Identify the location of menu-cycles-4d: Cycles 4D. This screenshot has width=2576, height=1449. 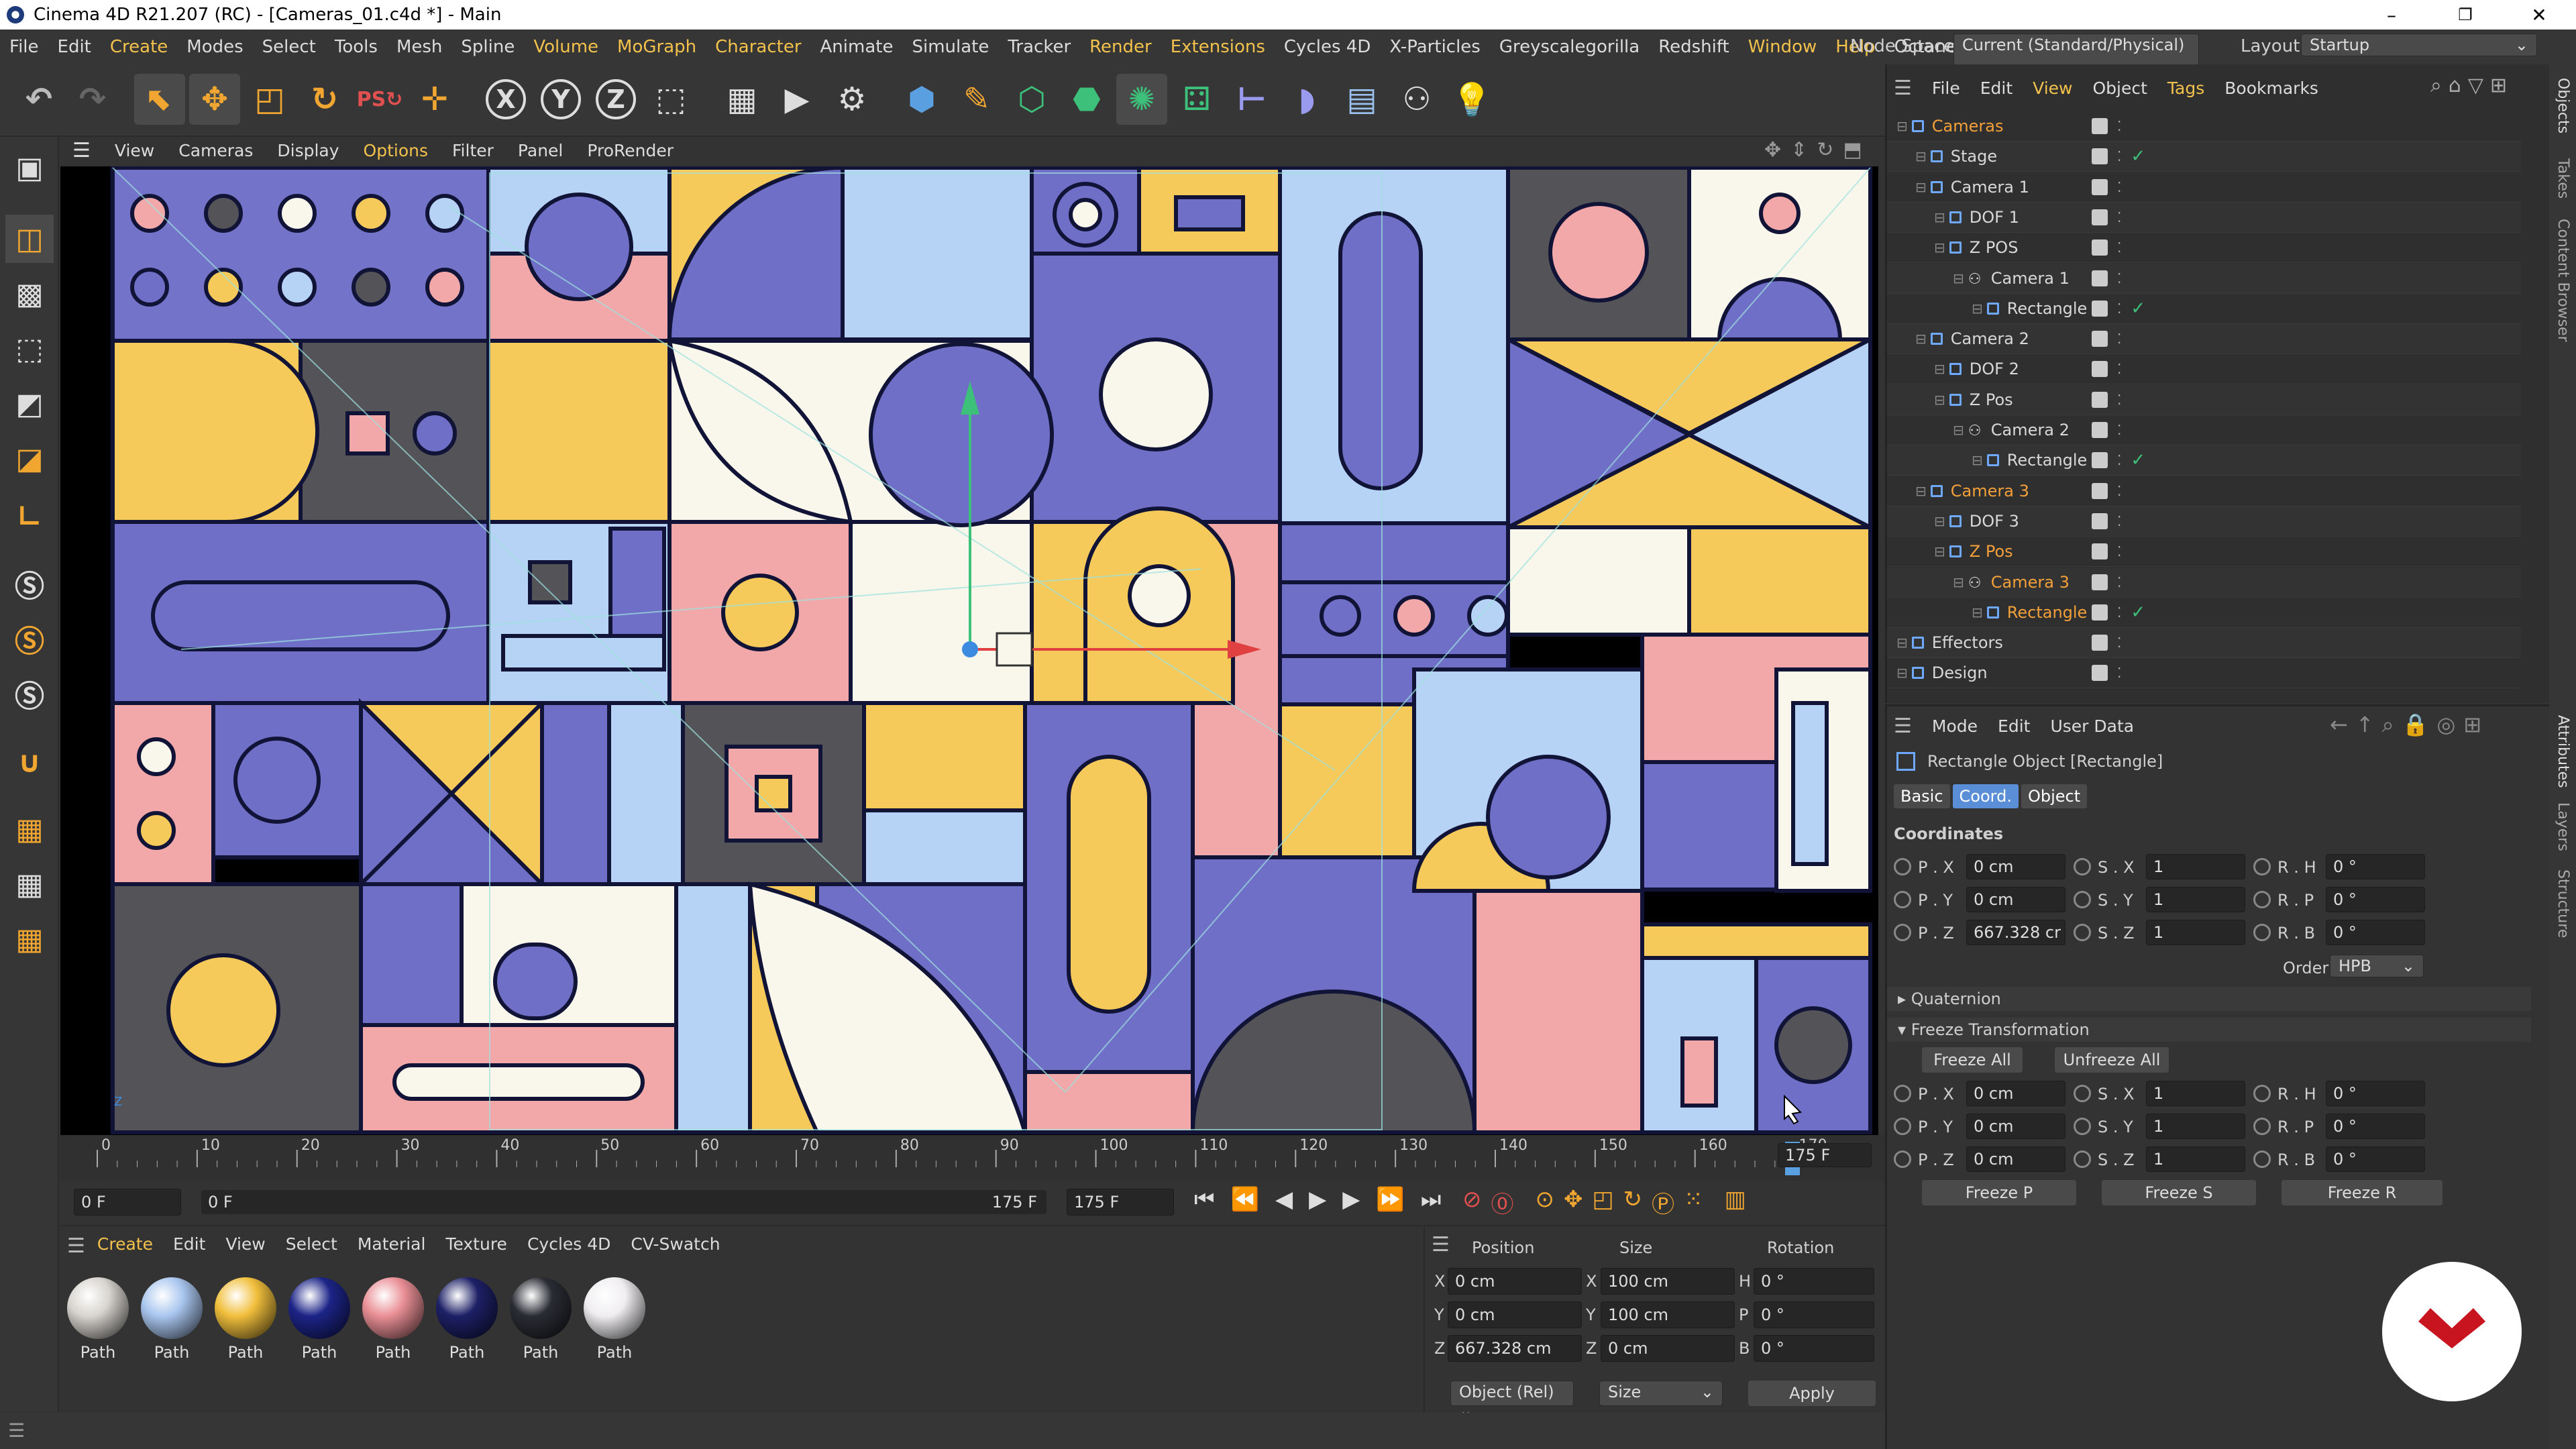
(1327, 47).